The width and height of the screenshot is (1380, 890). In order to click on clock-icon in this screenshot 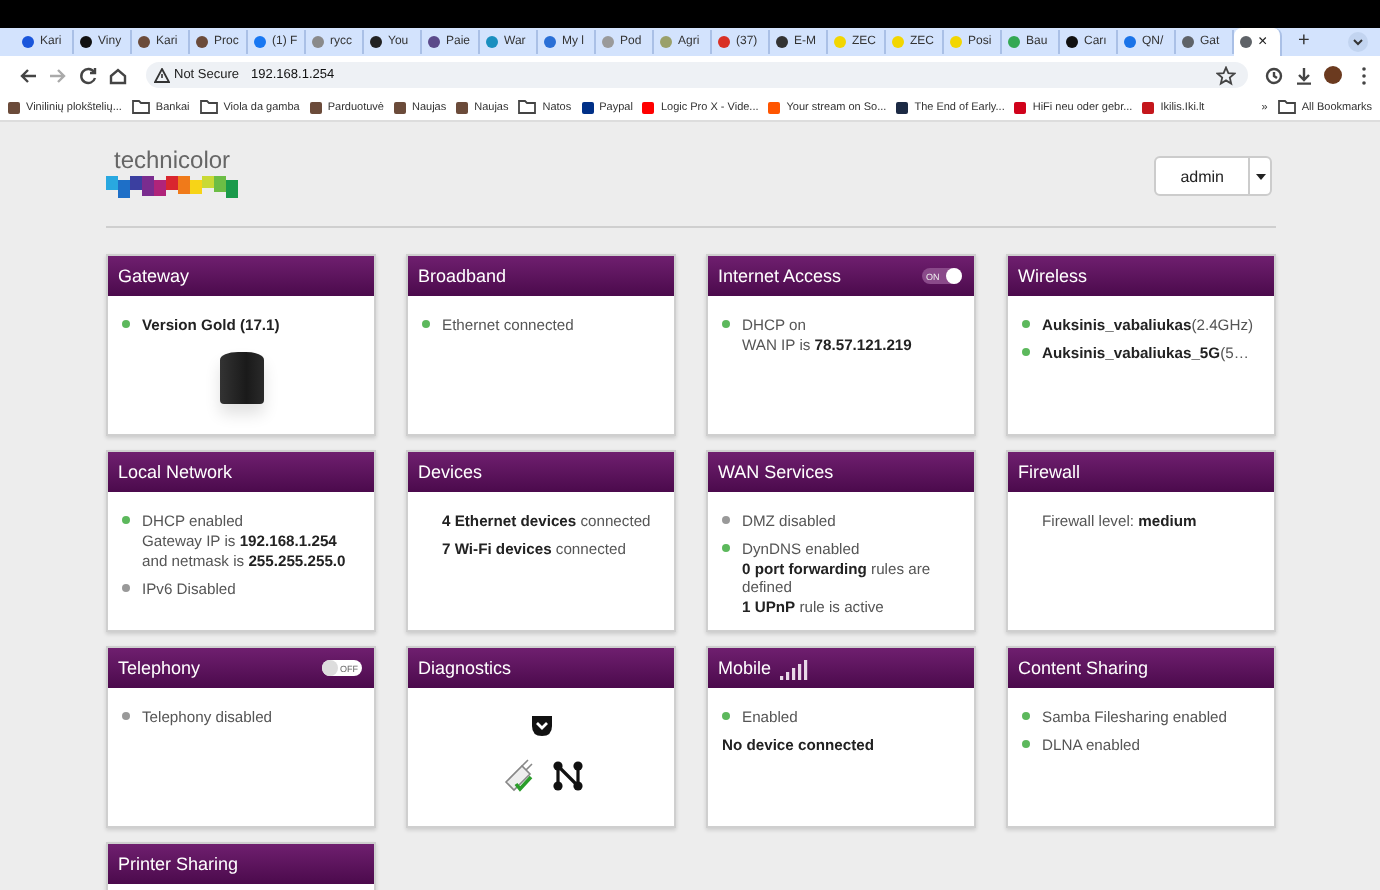, I will do `click(1274, 75)`.